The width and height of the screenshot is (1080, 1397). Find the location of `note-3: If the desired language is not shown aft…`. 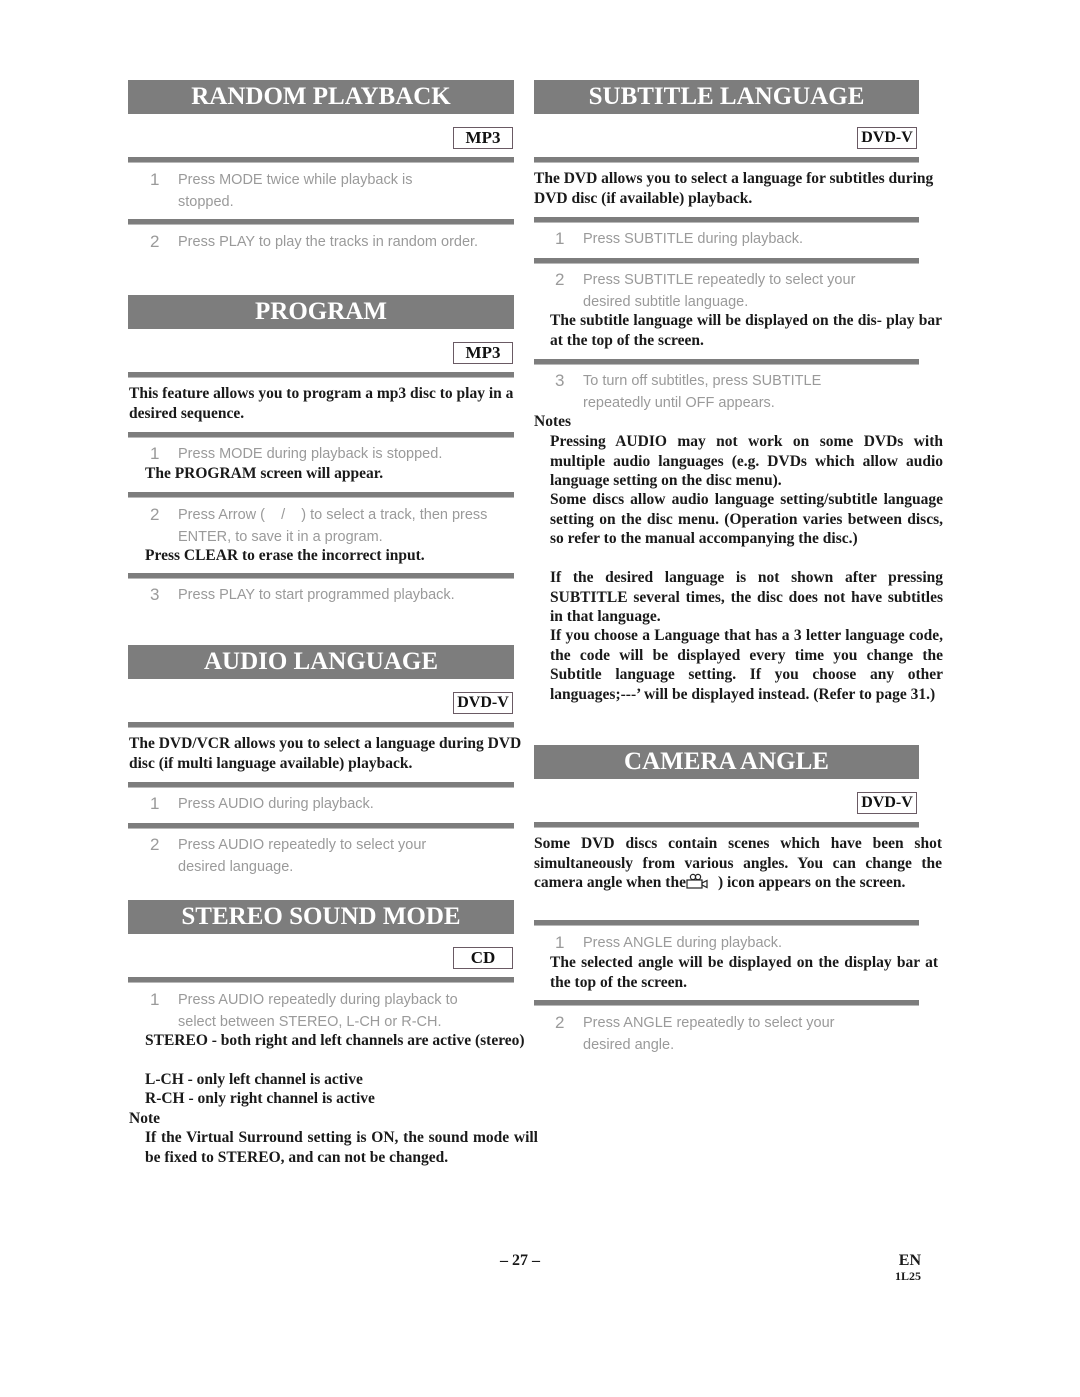

note-3: If the desired language is not shown aft… is located at coordinates (746, 597).